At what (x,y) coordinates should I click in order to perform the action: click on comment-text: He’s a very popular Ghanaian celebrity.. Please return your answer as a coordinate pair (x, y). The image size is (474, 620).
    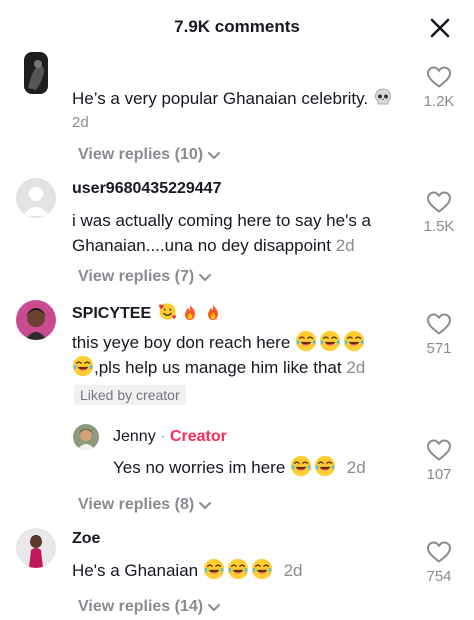
    Looking at the image, I should click on (242, 100).